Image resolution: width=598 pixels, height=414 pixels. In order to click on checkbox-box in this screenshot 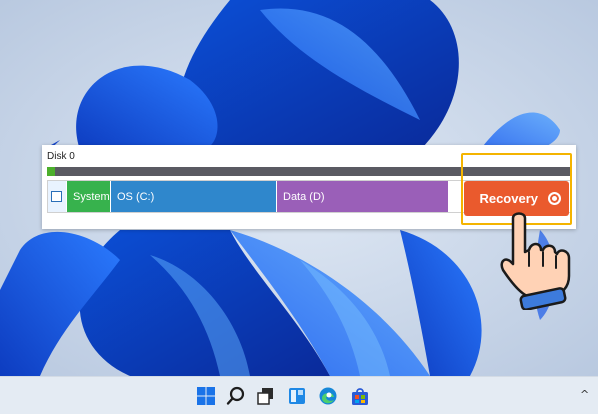, I will do `click(56, 196)`.